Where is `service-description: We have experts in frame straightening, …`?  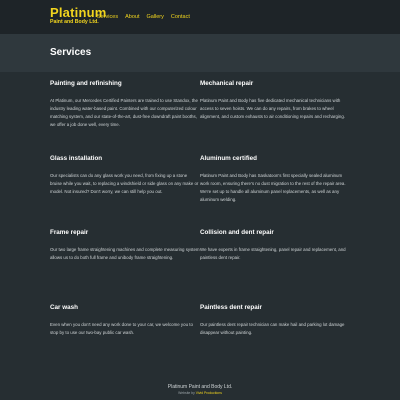
service-description: We have experts in frame straightening, … is located at coordinates (273, 253).